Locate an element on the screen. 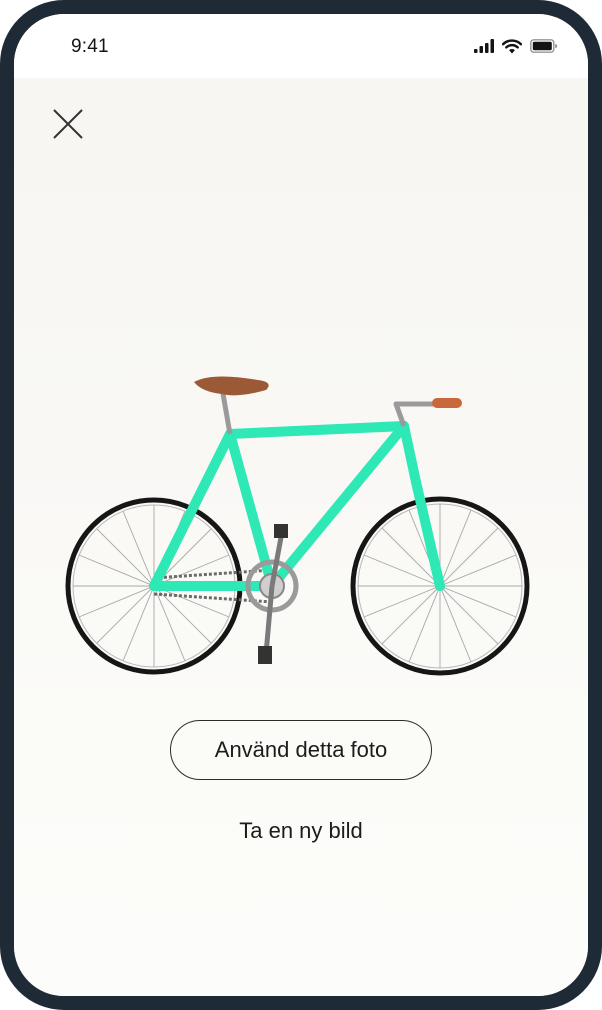 This screenshot has width=602, height=1010. close-icon is located at coordinates (68, 124).